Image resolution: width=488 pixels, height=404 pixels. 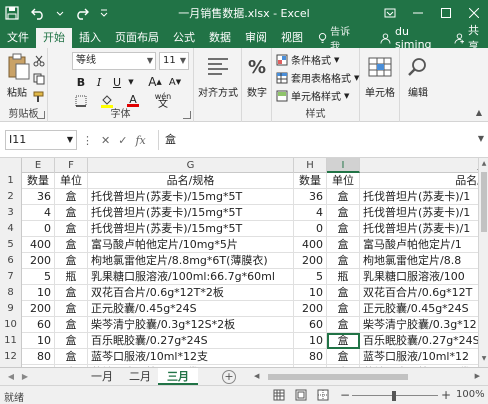 I want to click on format-as-table-button: 套用表格格式 ▼, so click(x=317, y=77).